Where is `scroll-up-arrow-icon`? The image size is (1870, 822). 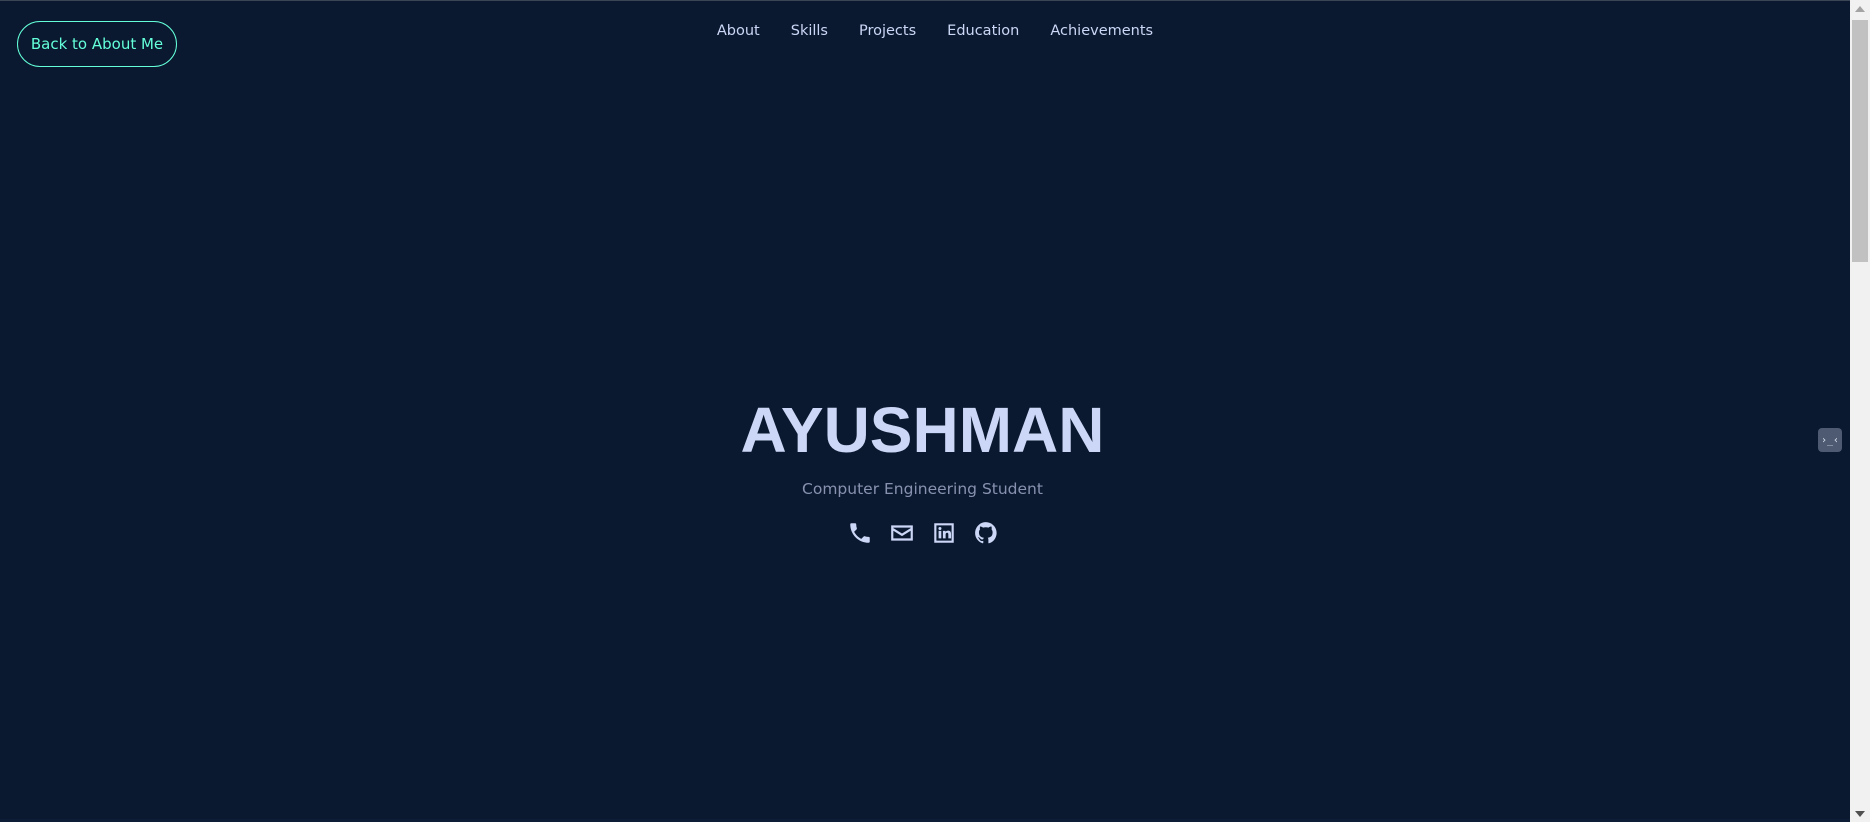
scroll-up-arrow-icon is located at coordinates (1860, 8).